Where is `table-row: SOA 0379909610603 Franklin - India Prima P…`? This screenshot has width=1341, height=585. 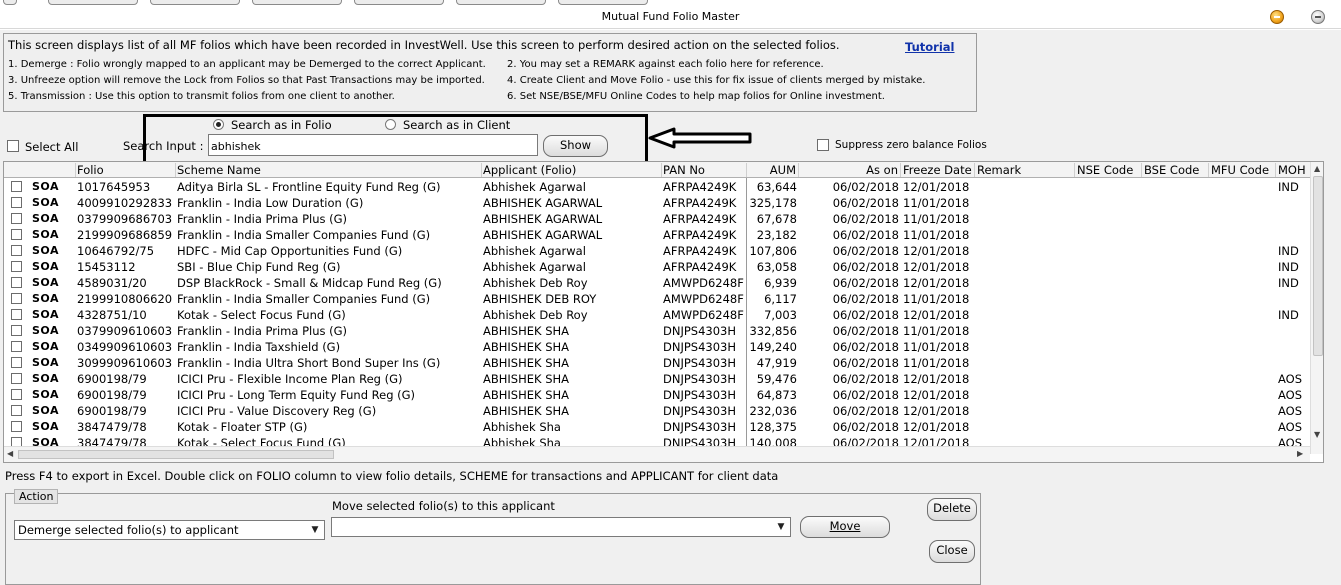
table-row: SOA 0379909610603 Franklin - India Prima P… is located at coordinates (657, 331).